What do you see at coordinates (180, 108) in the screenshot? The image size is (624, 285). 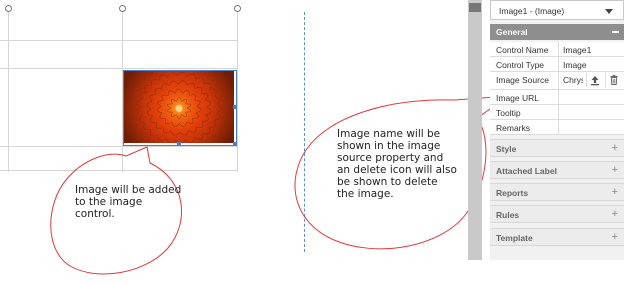 I see `image-selection-border` at bounding box center [180, 108].